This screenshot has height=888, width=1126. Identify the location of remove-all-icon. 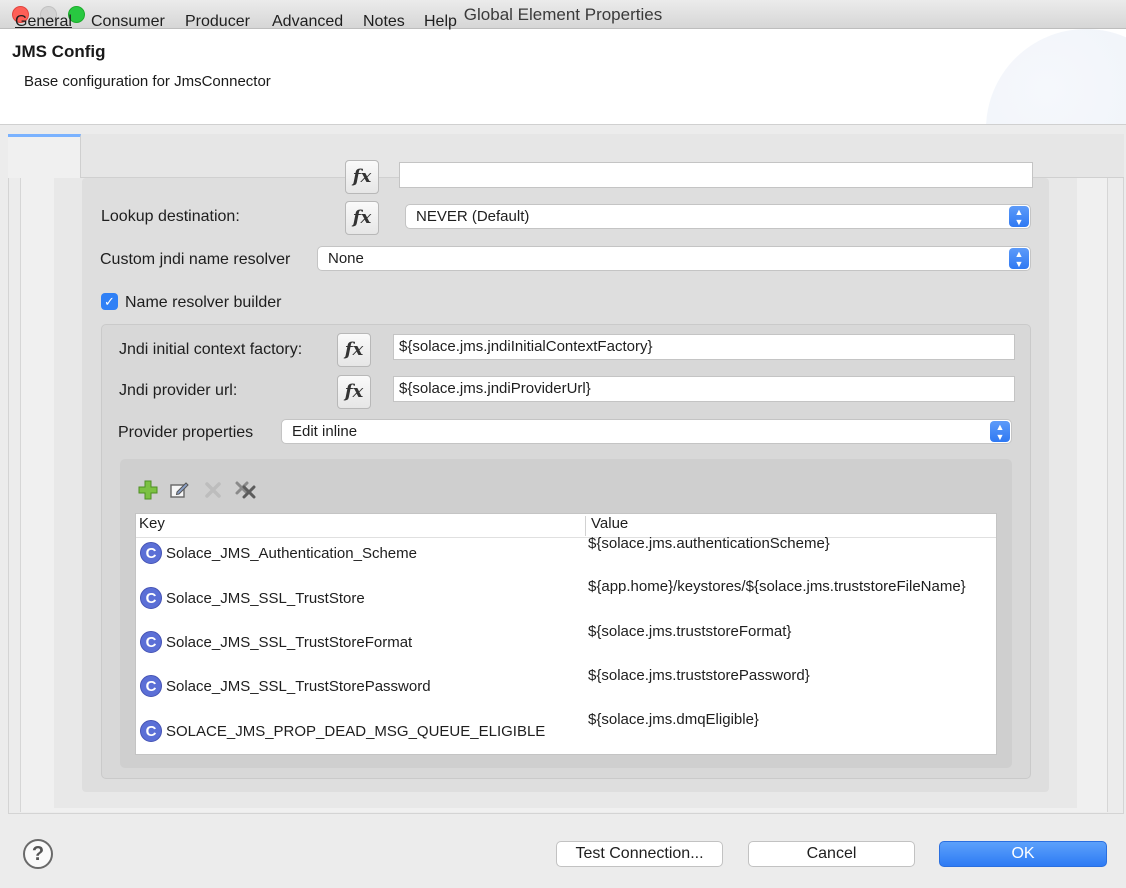
(245, 490).